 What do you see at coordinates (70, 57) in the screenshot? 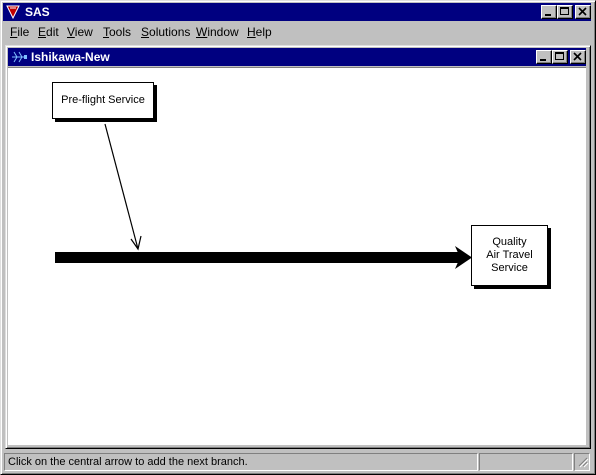
I see `document-title: Ishikawa-New` at bounding box center [70, 57].